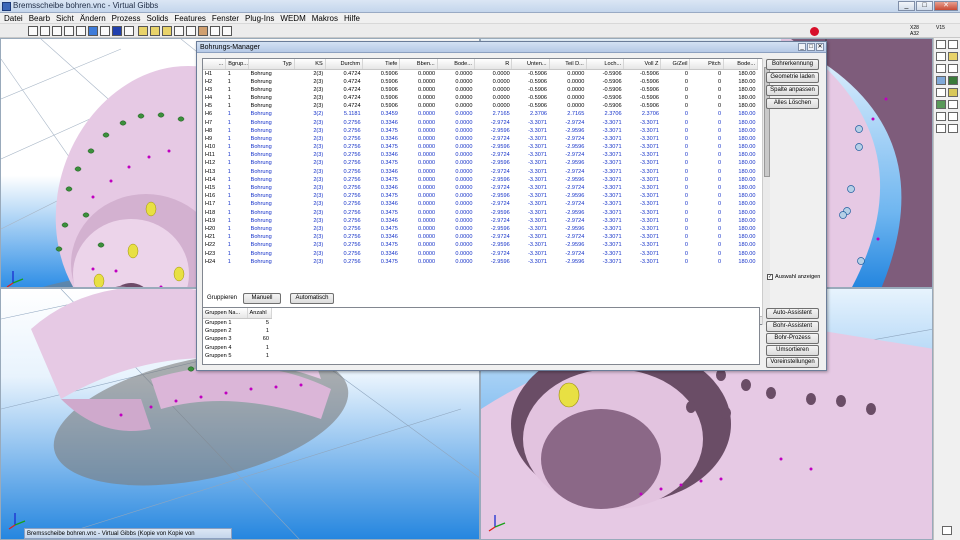 Image resolution: width=960 pixels, height=540 pixels. What do you see at coordinates (941, 104) in the screenshot?
I see `toolpath-icon` at bounding box center [941, 104].